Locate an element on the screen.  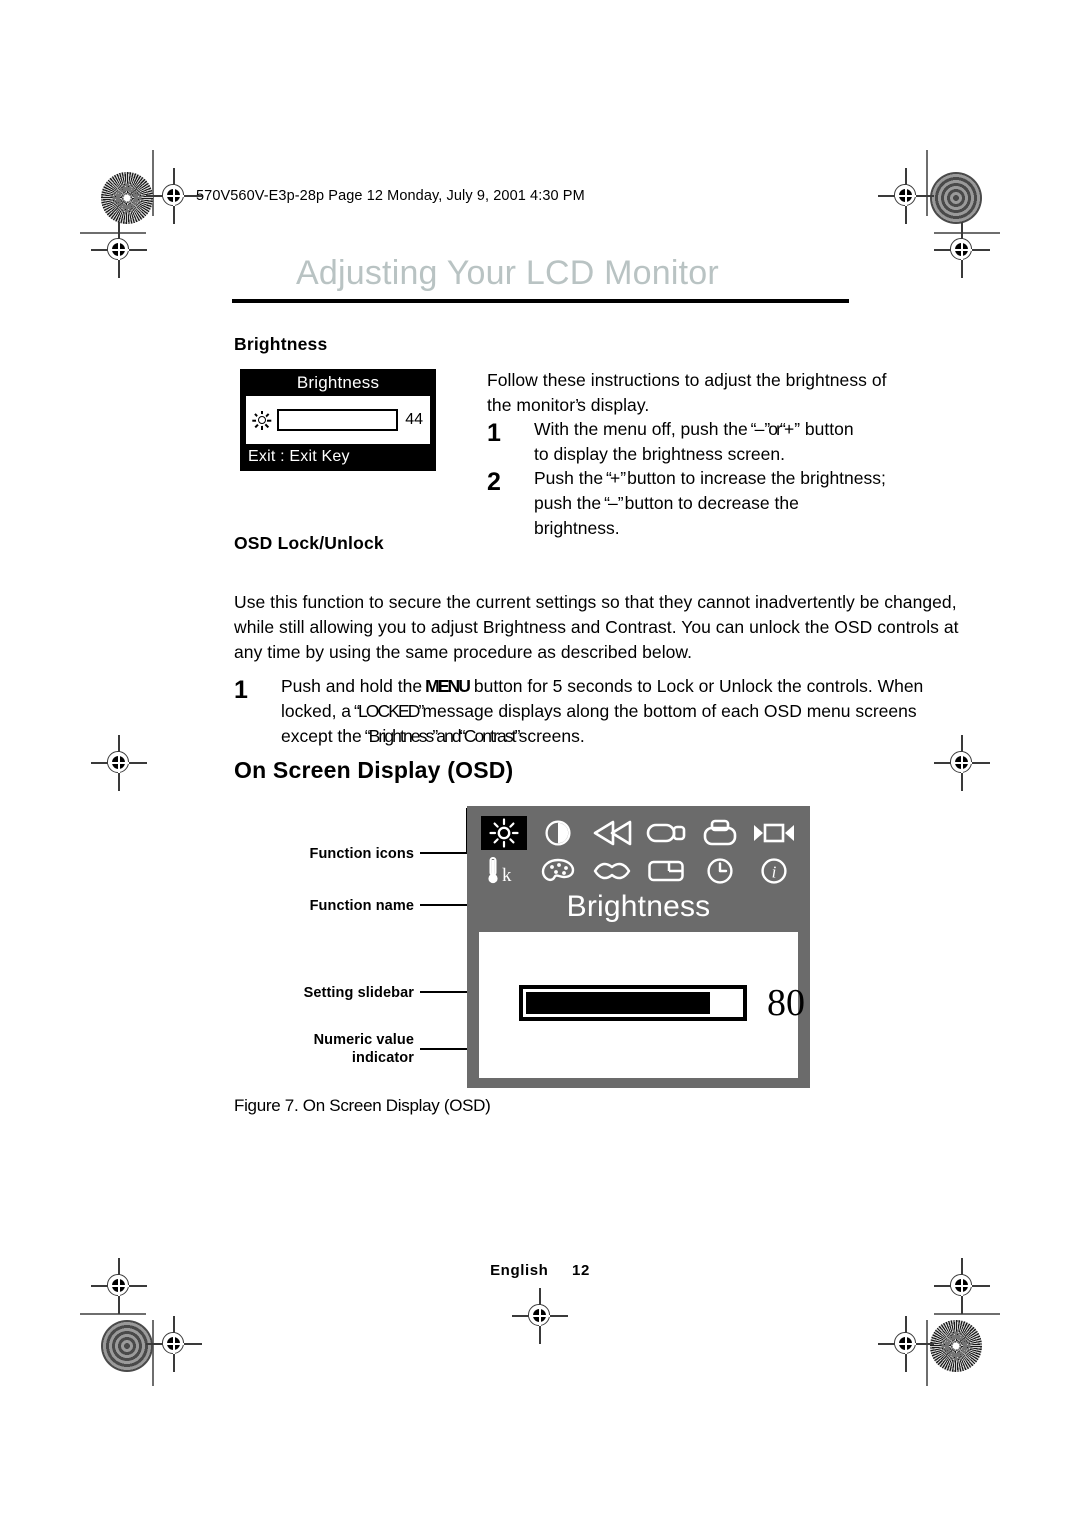
contrast-screen-label: Contrast is located at coordinates (490, 736).